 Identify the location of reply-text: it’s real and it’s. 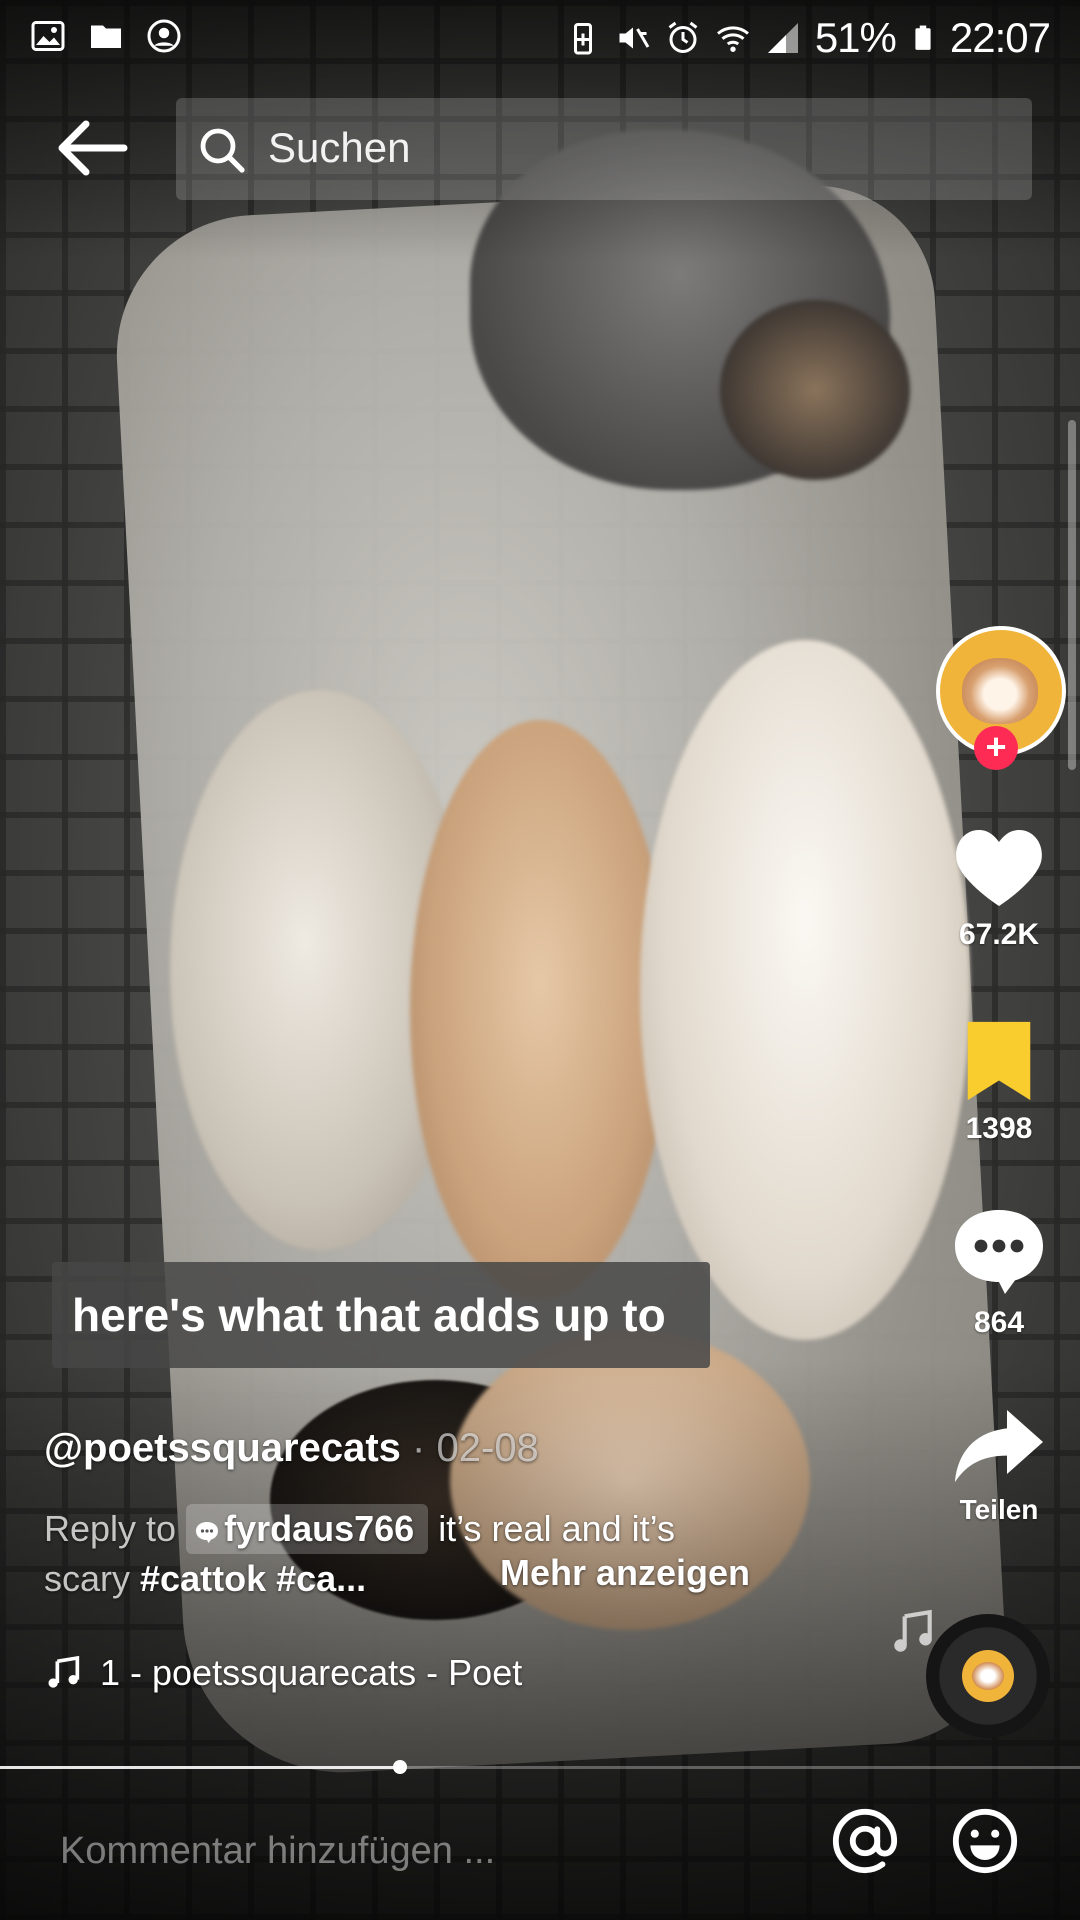
(556, 1528).